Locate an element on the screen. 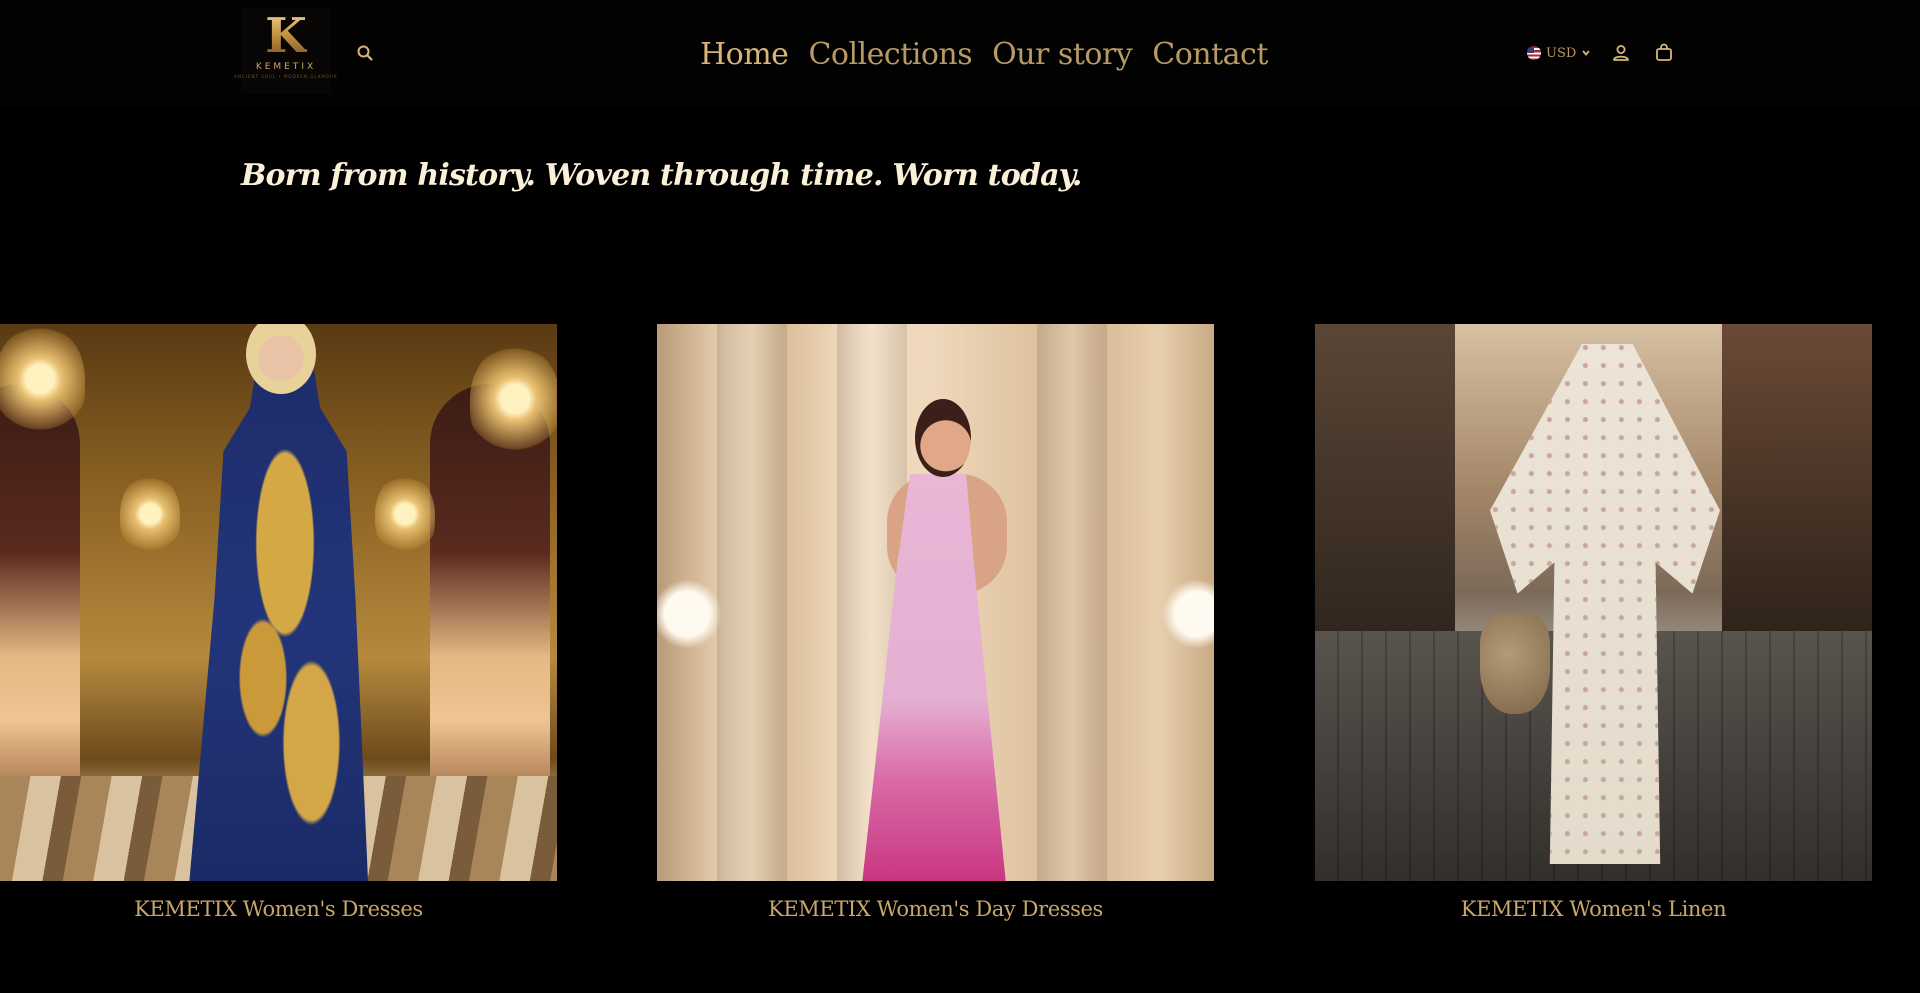 Image resolution: width=1920 pixels, height=993 pixels. currency-selector: USD is located at coordinates (1559, 53).